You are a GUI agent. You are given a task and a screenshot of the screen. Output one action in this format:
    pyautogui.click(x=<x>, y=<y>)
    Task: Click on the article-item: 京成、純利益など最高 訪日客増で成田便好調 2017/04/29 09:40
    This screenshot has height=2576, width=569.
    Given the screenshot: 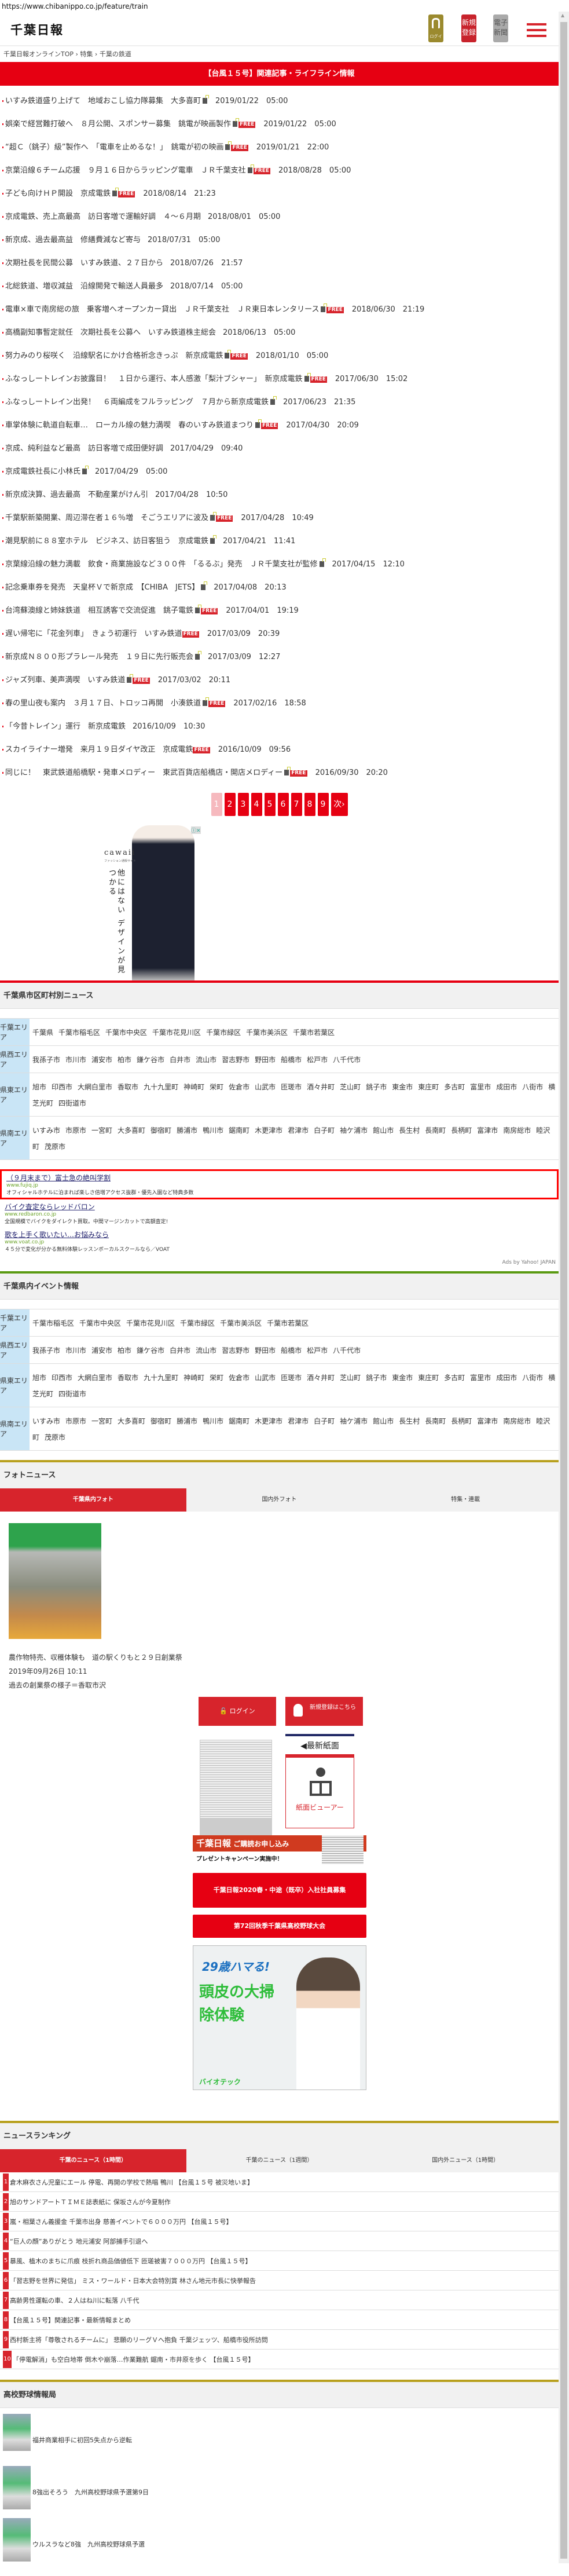 What is the action you would take?
    pyautogui.click(x=279, y=448)
    